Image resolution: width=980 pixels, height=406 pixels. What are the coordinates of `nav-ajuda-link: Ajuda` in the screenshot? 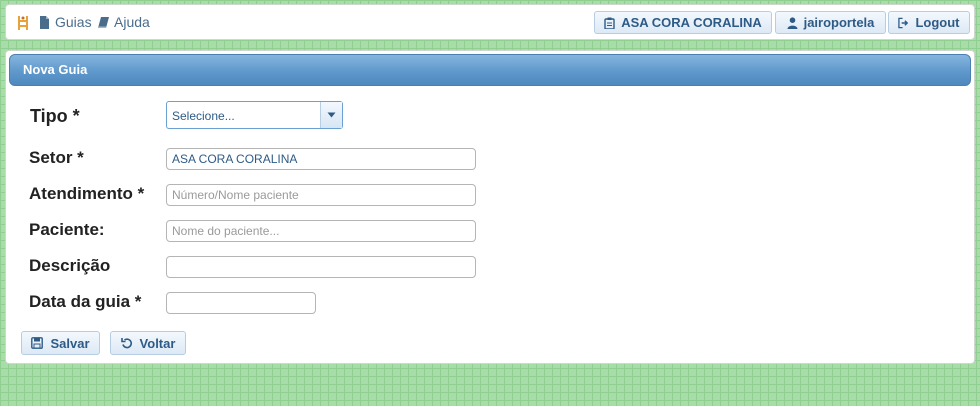 It's located at (124, 22).